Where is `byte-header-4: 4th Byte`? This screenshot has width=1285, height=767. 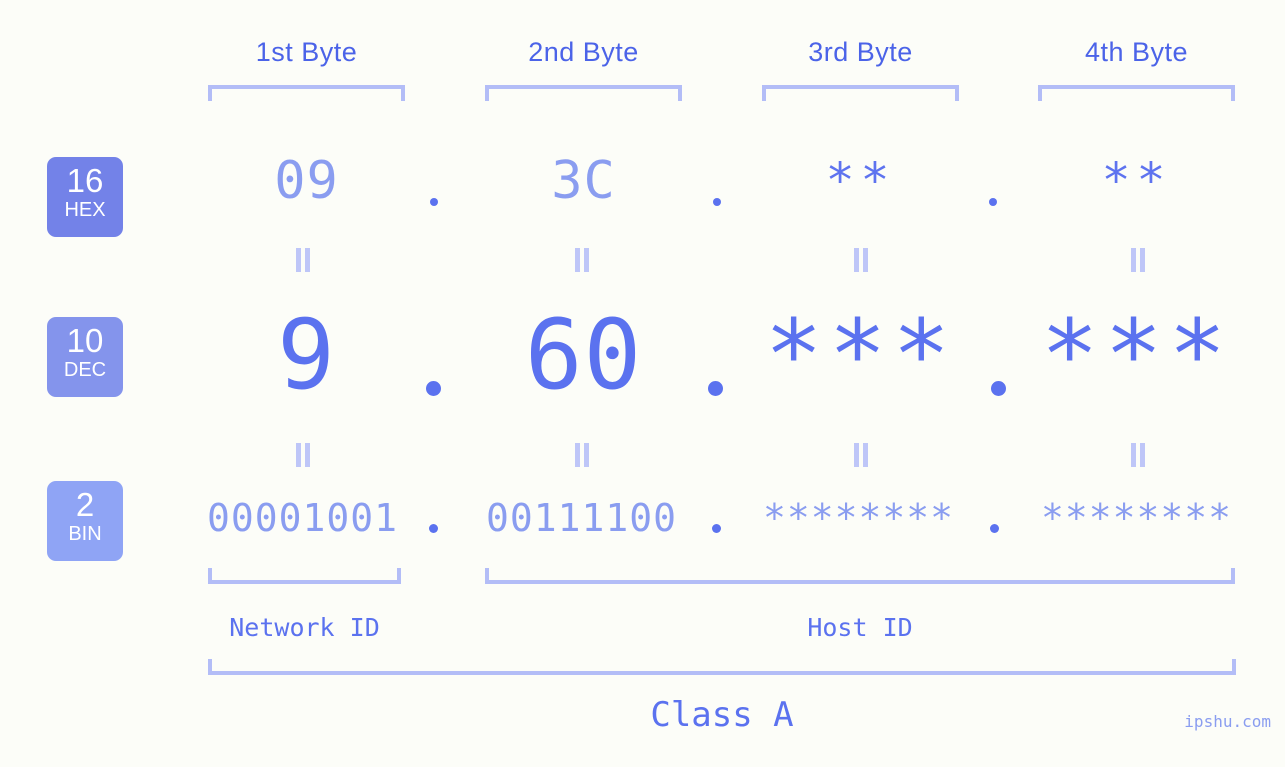 byte-header-4: 4th Byte is located at coordinates (1136, 52).